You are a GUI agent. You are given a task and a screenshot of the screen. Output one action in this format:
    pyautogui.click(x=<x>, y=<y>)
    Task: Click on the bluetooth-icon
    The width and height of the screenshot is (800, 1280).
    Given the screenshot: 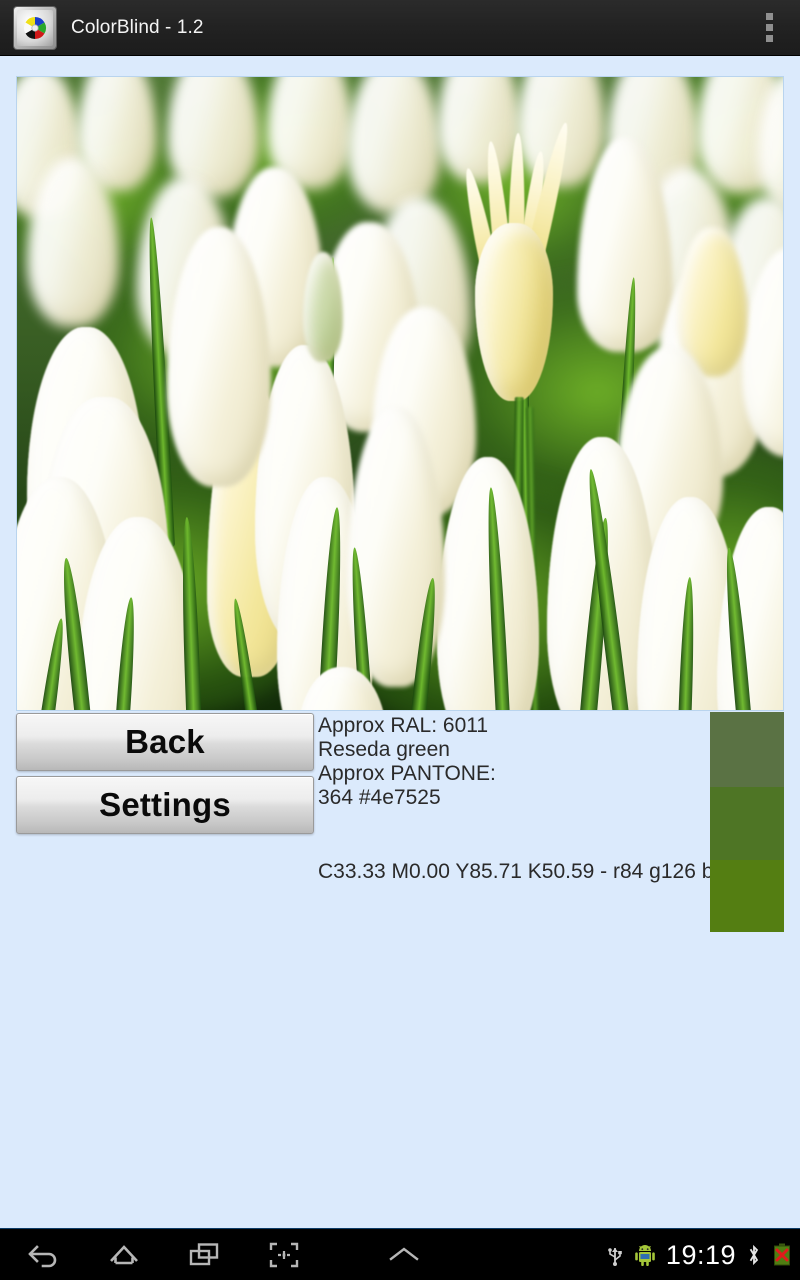 What is the action you would take?
    pyautogui.click(x=754, y=1255)
    